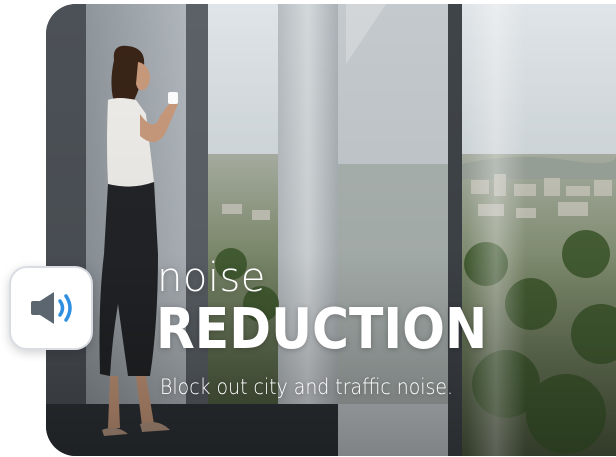  Describe the element at coordinates (322, 329) in the screenshot. I see `headline-main: REDUCTION` at that location.